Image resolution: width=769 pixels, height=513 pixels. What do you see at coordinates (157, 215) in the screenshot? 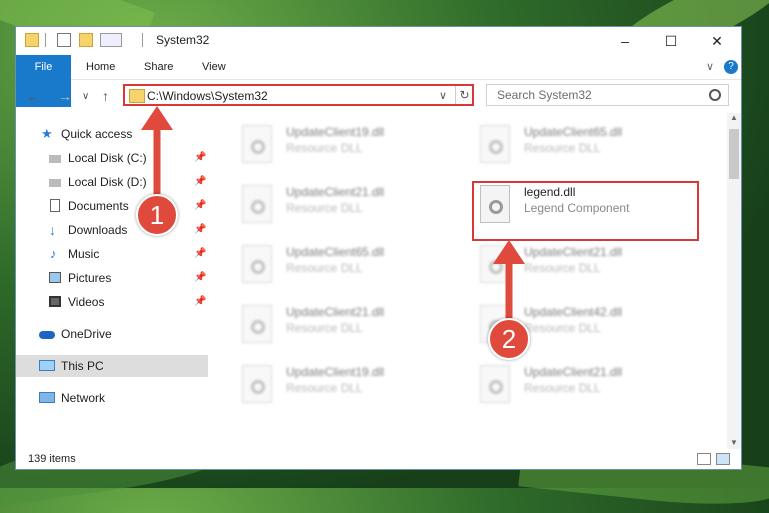
I see `callout-badge-1: 1` at bounding box center [157, 215].